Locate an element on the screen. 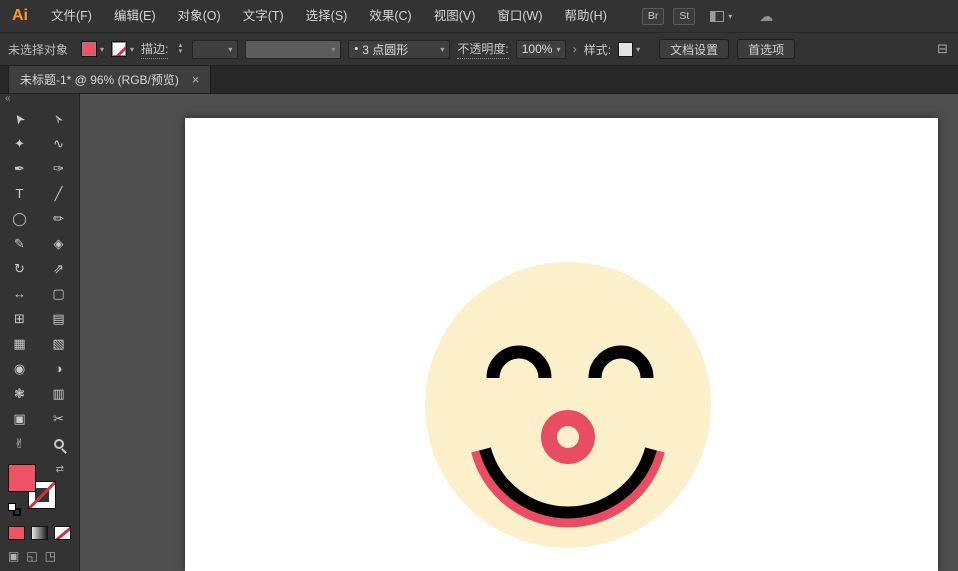  opacity-combo: 100% ▾ is located at coordinates (540, 49).